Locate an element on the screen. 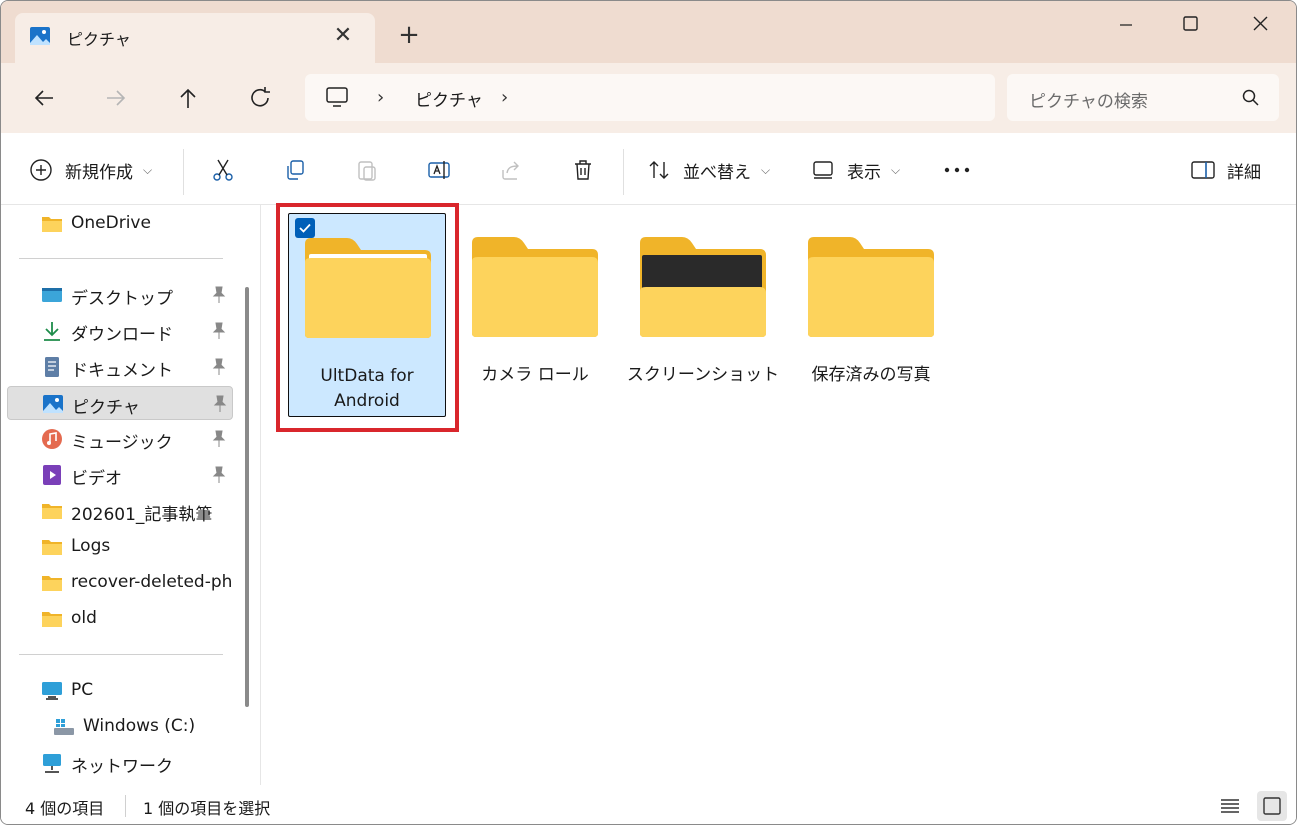 The width and height of the screenshot is (1297, 825). search-input: ピクチャの検索 is located at coordinates (1143, 97).